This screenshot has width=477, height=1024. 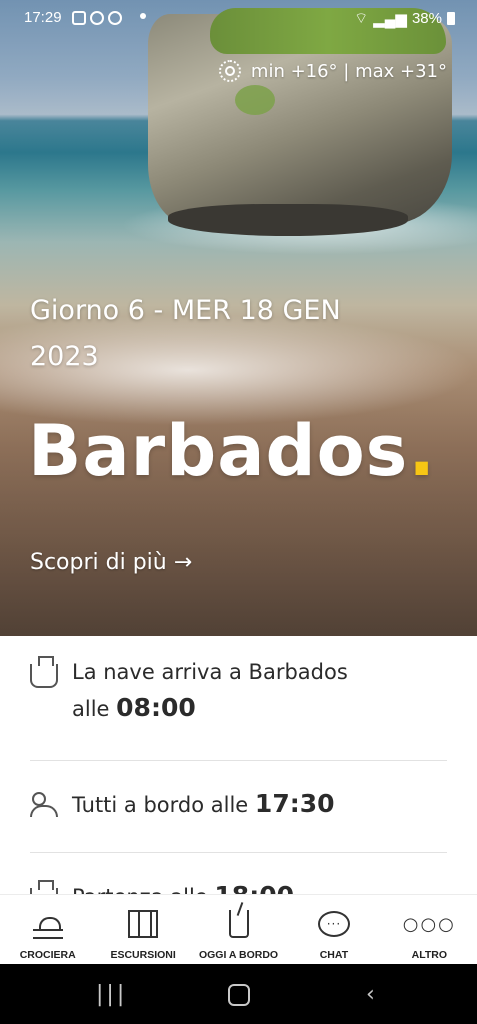 What do you see at coordinates (143, 955) in the screenshot?
I see `nav-label: ESCURSIONI` at bounding box center [143, 955].